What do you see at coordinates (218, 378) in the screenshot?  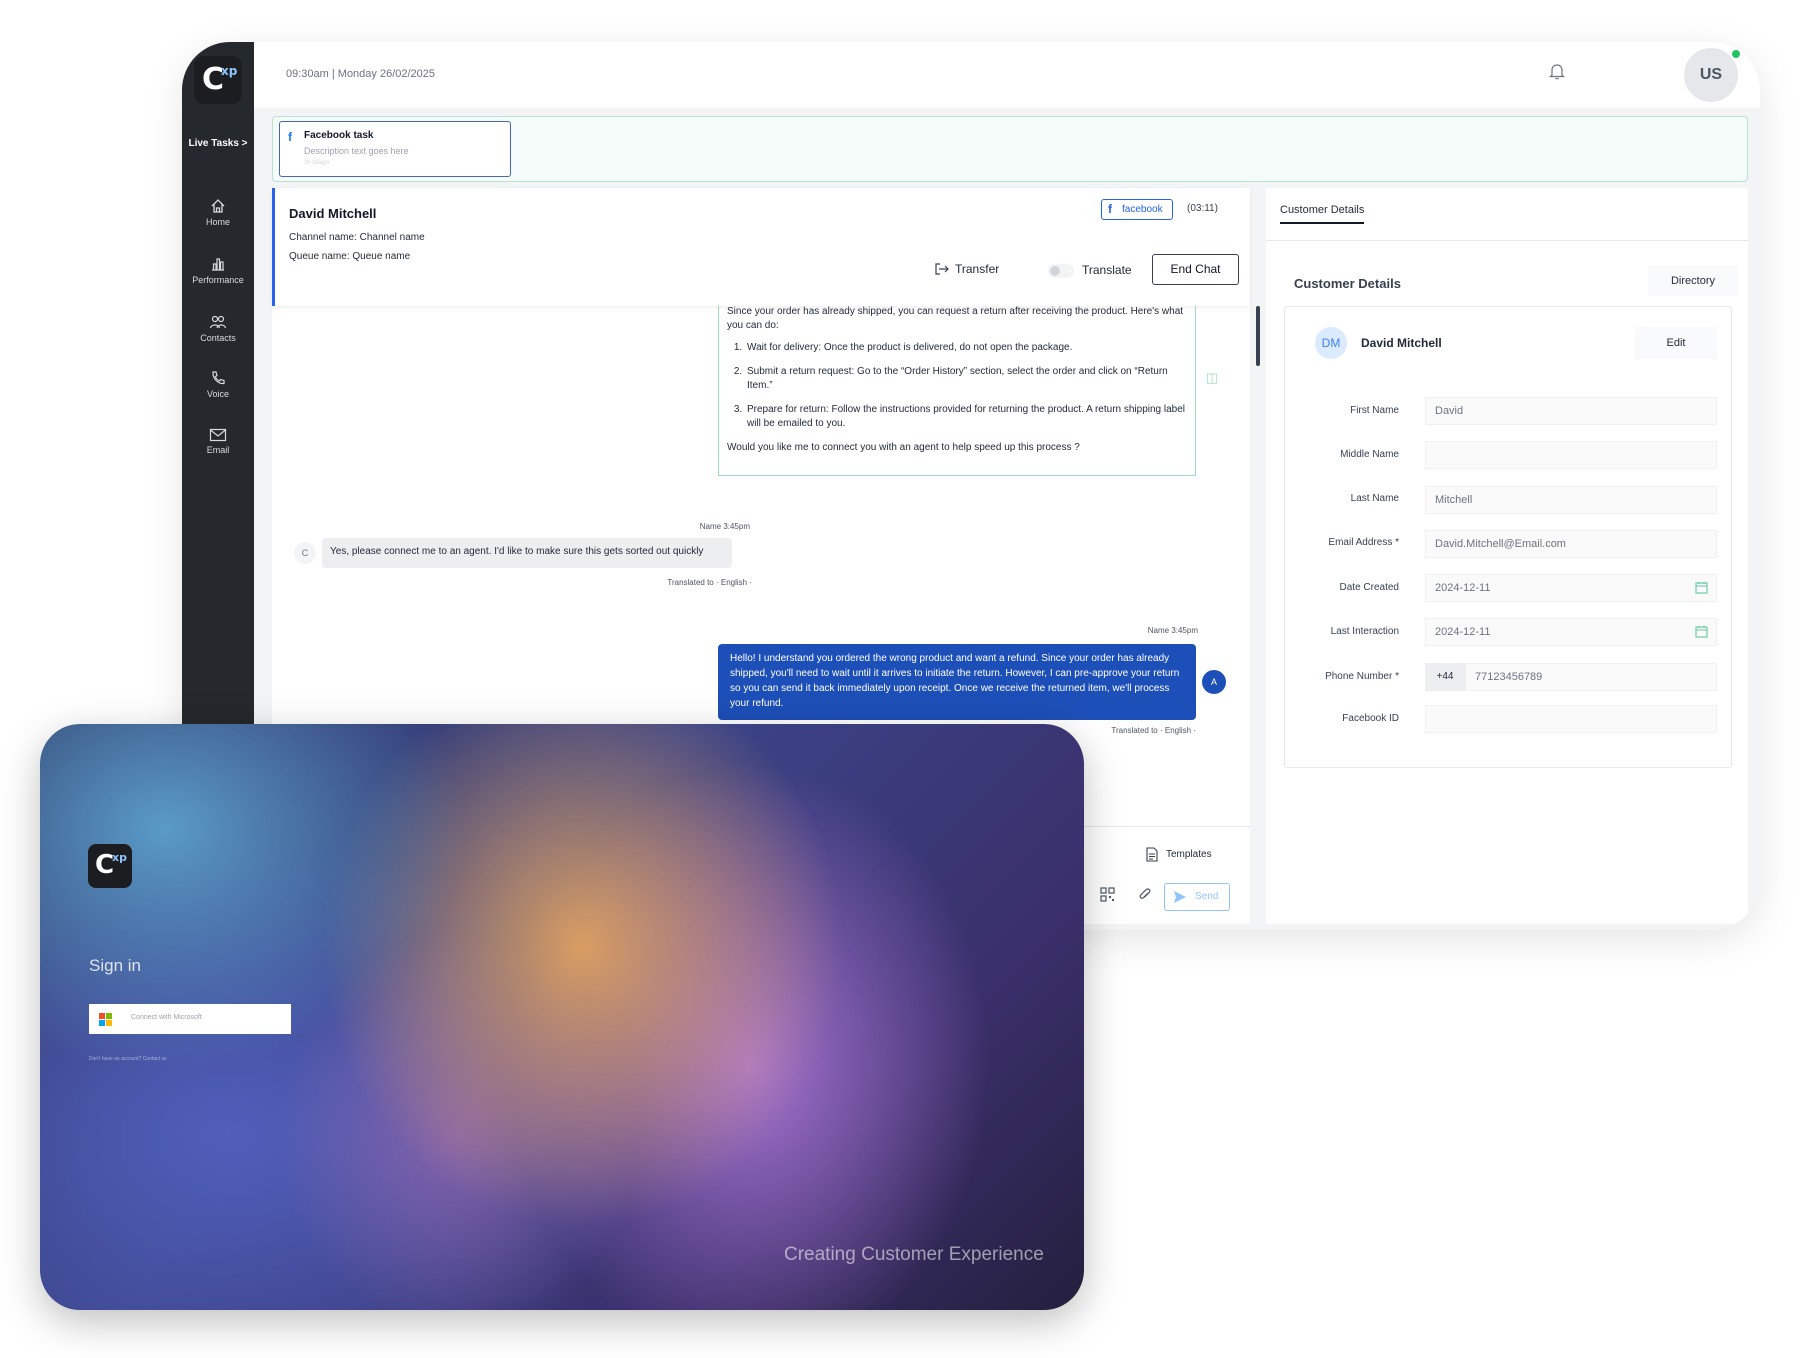 I see `phone-icon` at bounding box center [218, 378].